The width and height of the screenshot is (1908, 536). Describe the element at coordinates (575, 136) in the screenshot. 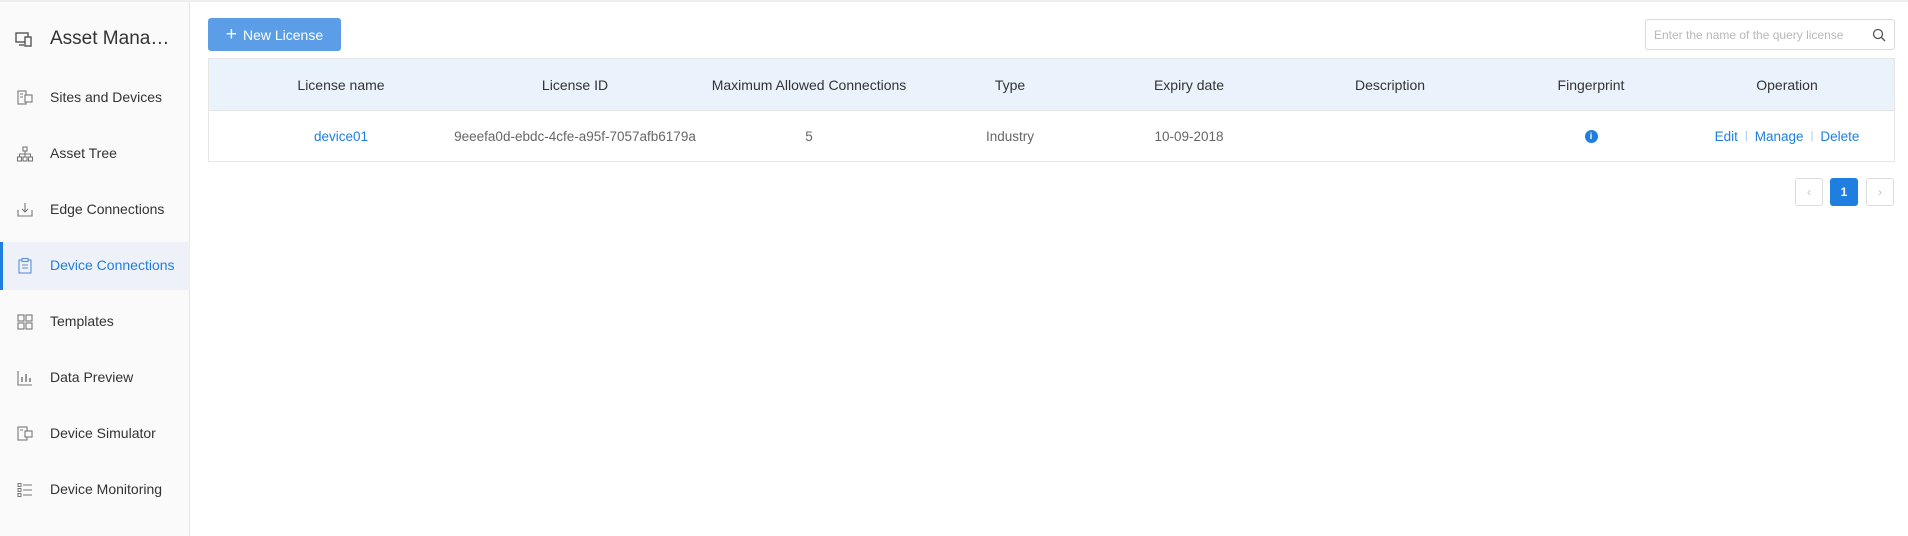

I see `license-id-cell: 9eeefa0d-ebdc-4cfe-a95f-7057afb6179a` at that location.